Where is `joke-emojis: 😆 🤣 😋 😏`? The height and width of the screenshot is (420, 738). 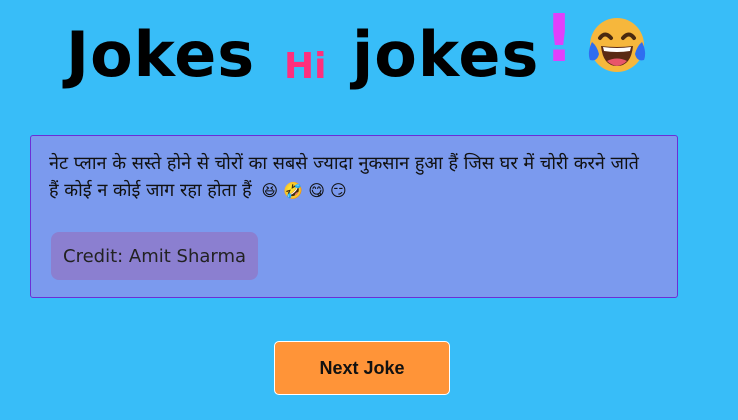 joke-emojis: 😆 🤣 😋 😏 is located at coordinates (304, 190).